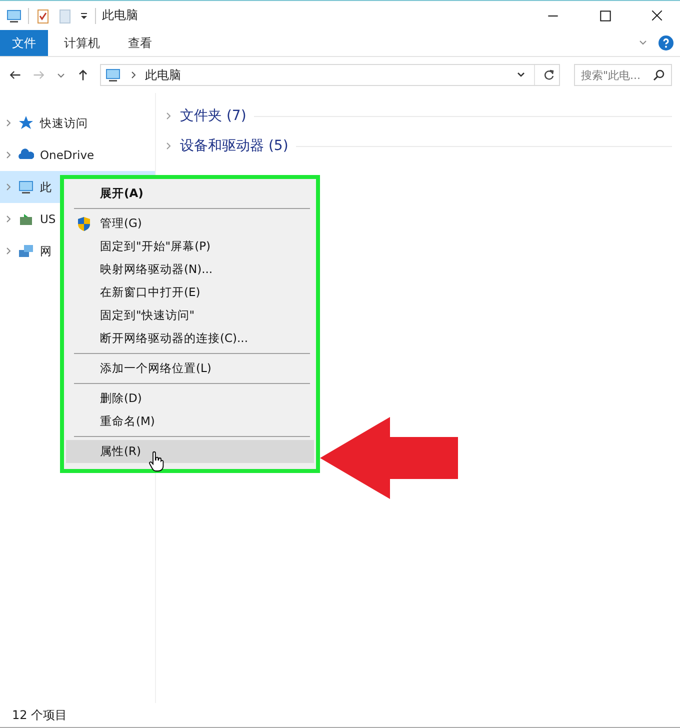 This screenshot has height=728, width=680. What do you see at coordinates (40, 715) in the screenshot?
I see `status-text: 12 个项目` at bounding box center [40, 715].